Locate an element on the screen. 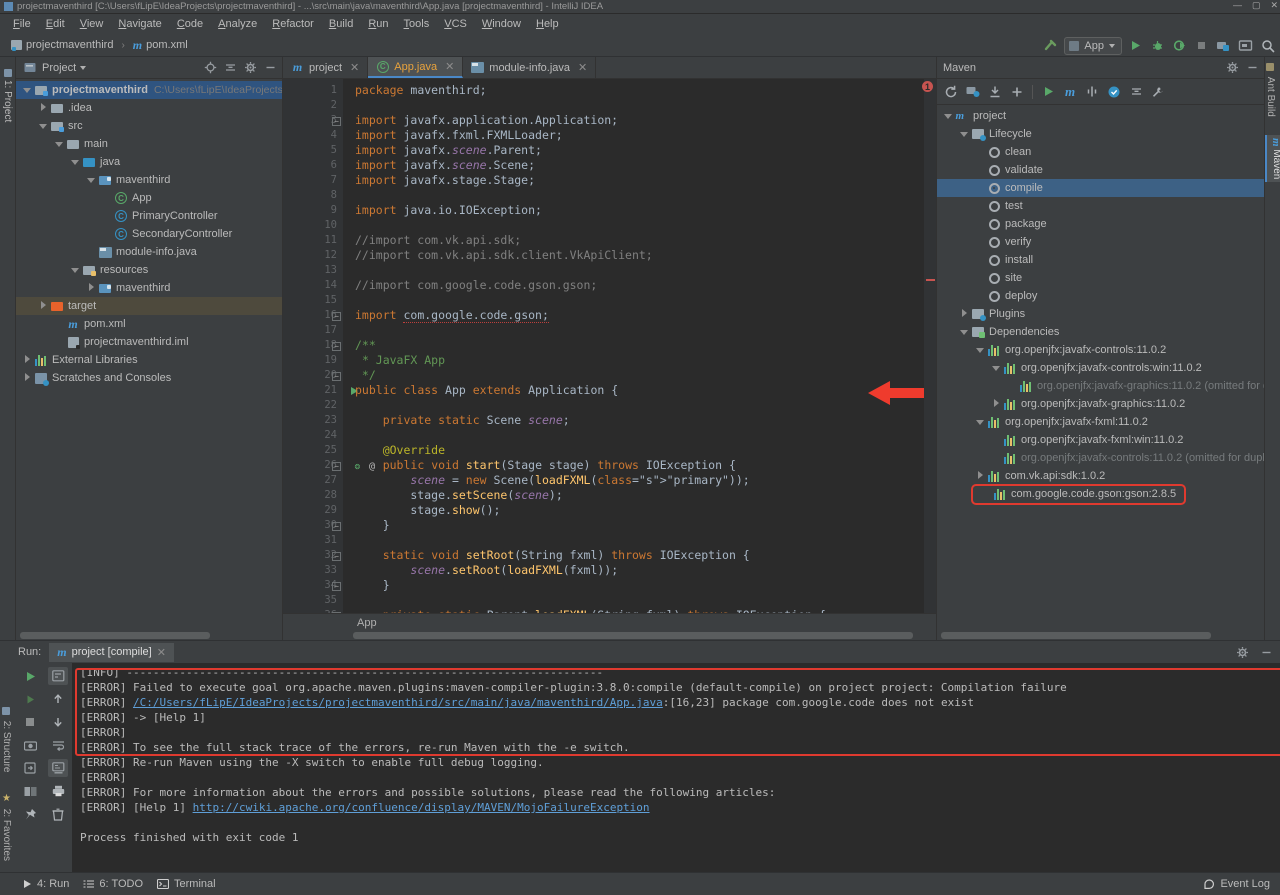 The height and width of the screenshot is (895, 1280). editor-error-stripe: 1 is located at coordinates (929, 346).